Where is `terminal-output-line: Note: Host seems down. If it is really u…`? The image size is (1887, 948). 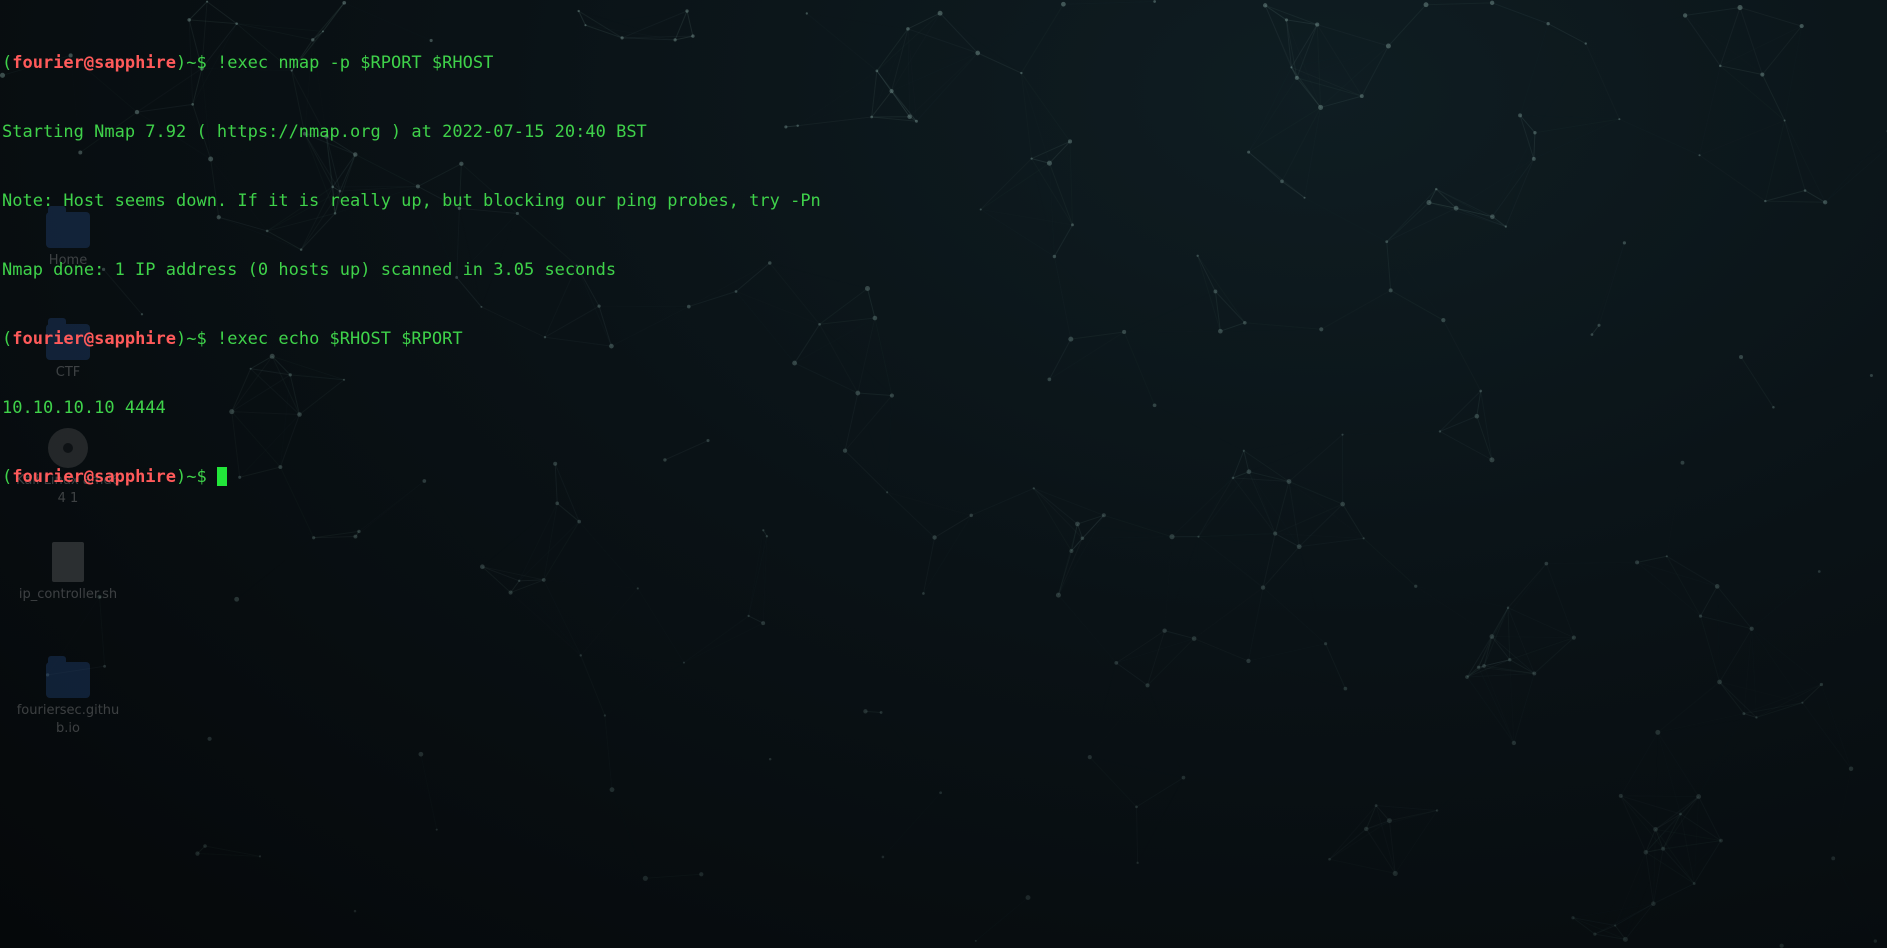 terminal-output-line: Note: Host seems down. If it is really u… is located at coordinates (942, 201).